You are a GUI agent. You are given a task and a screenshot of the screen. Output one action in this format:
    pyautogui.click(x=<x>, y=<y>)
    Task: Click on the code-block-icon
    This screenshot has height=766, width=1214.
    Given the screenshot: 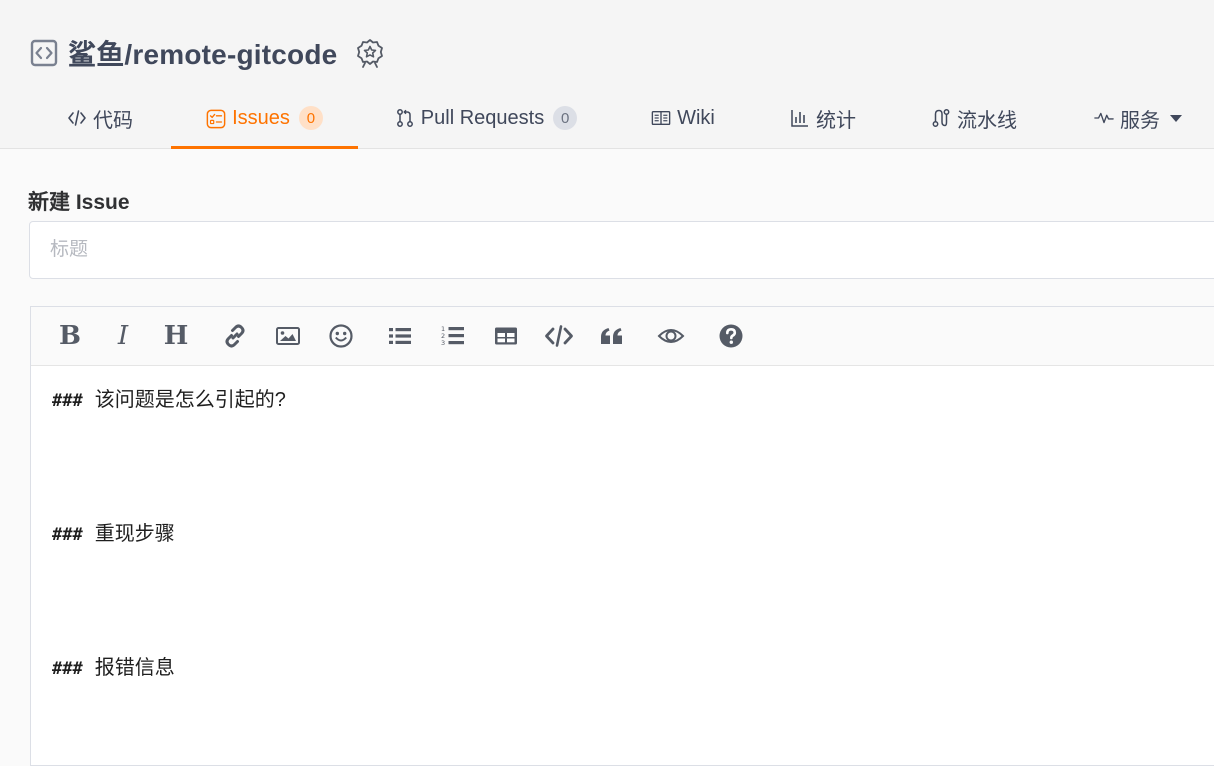 What is the action you would take?
    pyautogui.click(x=559, y=336)
    